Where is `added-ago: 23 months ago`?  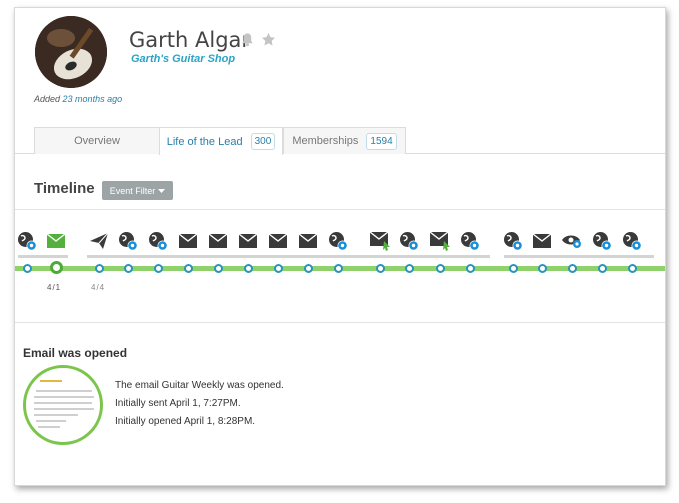 added-ago: 23 months ago is located at coordinates (92, 99).